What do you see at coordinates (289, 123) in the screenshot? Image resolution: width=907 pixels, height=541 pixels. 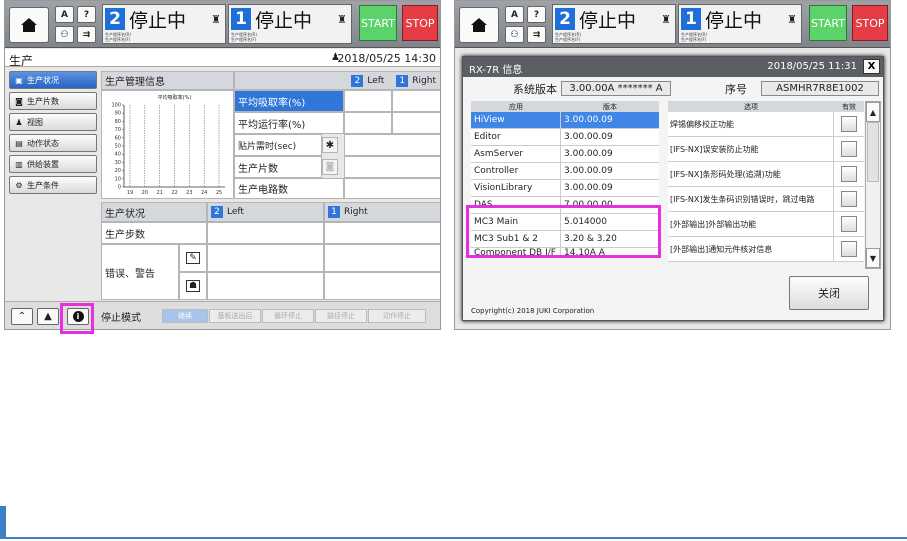 I see `row-avg-operating: 平均运行率(%)` at bounding box center [289, 123].